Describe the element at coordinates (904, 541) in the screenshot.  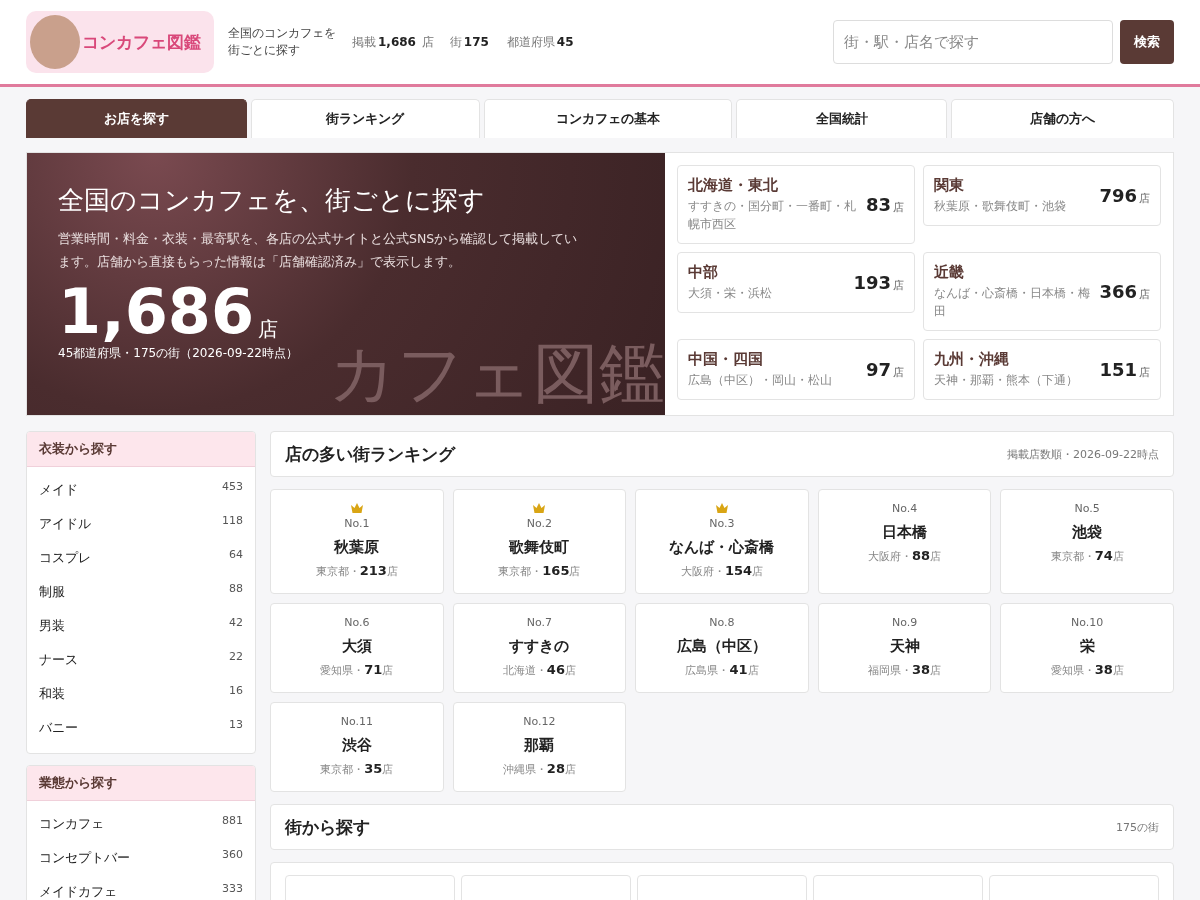
I see `ranking-card: No.4 日本橋 大阪府・88店` at that location.